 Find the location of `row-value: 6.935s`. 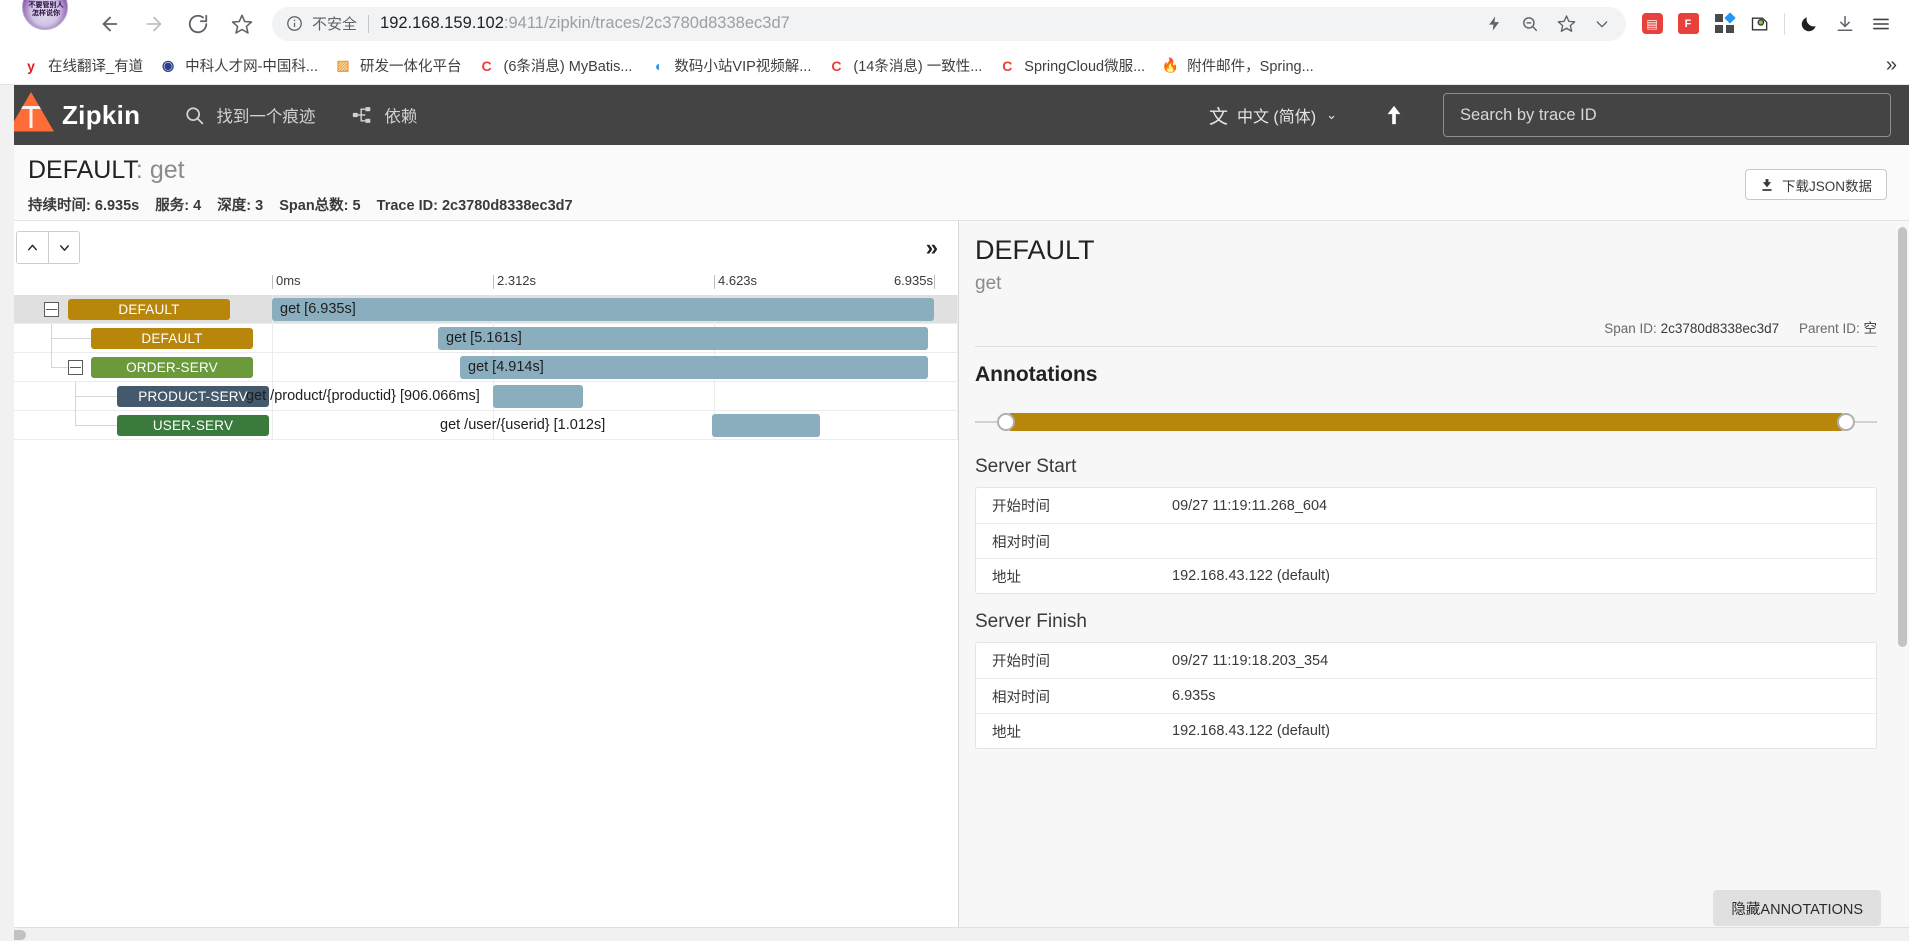

row-value: 6.935s is located at coordinates (1194, 696).